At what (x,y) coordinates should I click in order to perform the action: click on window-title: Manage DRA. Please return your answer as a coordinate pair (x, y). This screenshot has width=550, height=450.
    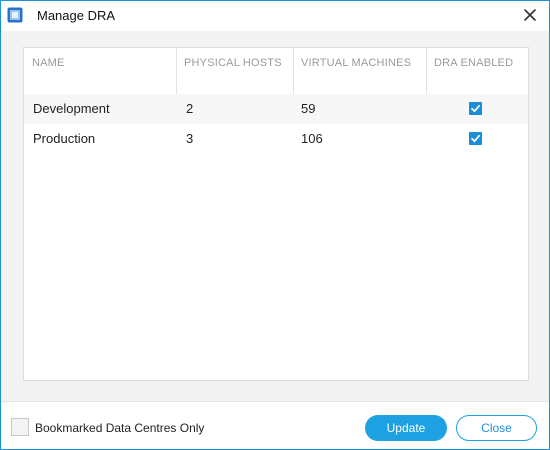
    Looking at the image, I should click on (76, 15).